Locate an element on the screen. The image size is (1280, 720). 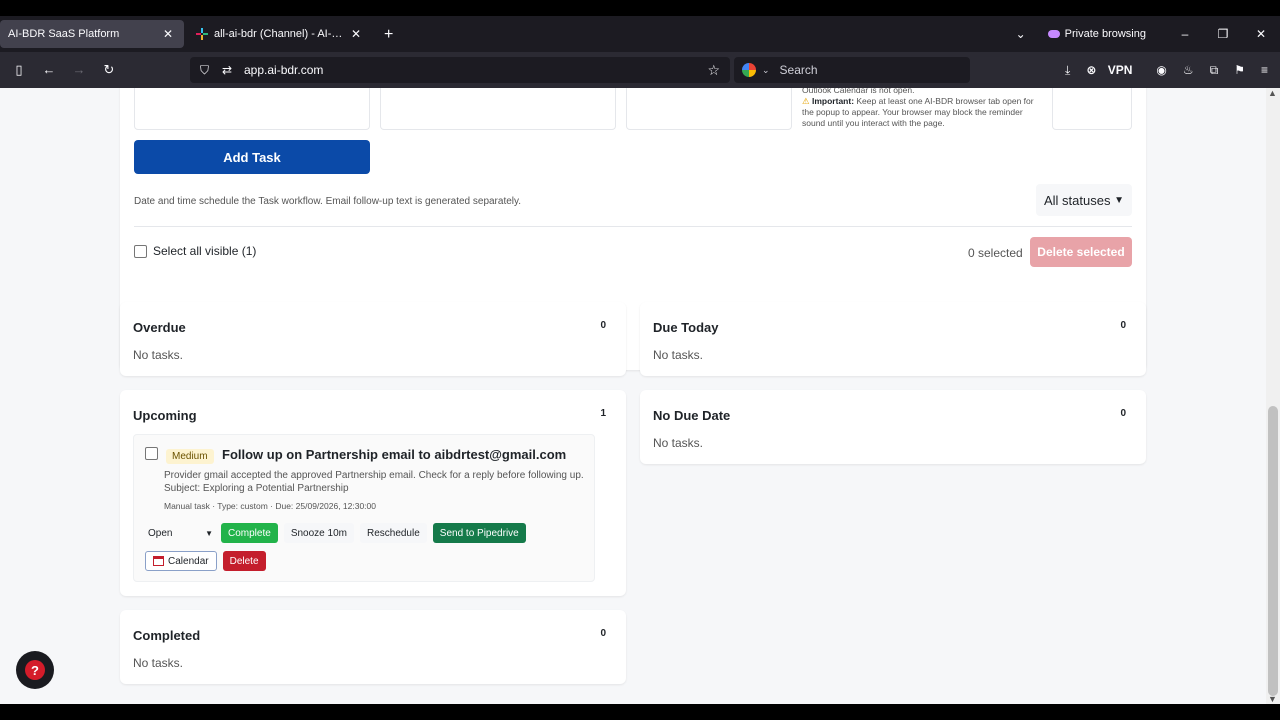
complete-button: Complete is located at coordinates (249, 533).